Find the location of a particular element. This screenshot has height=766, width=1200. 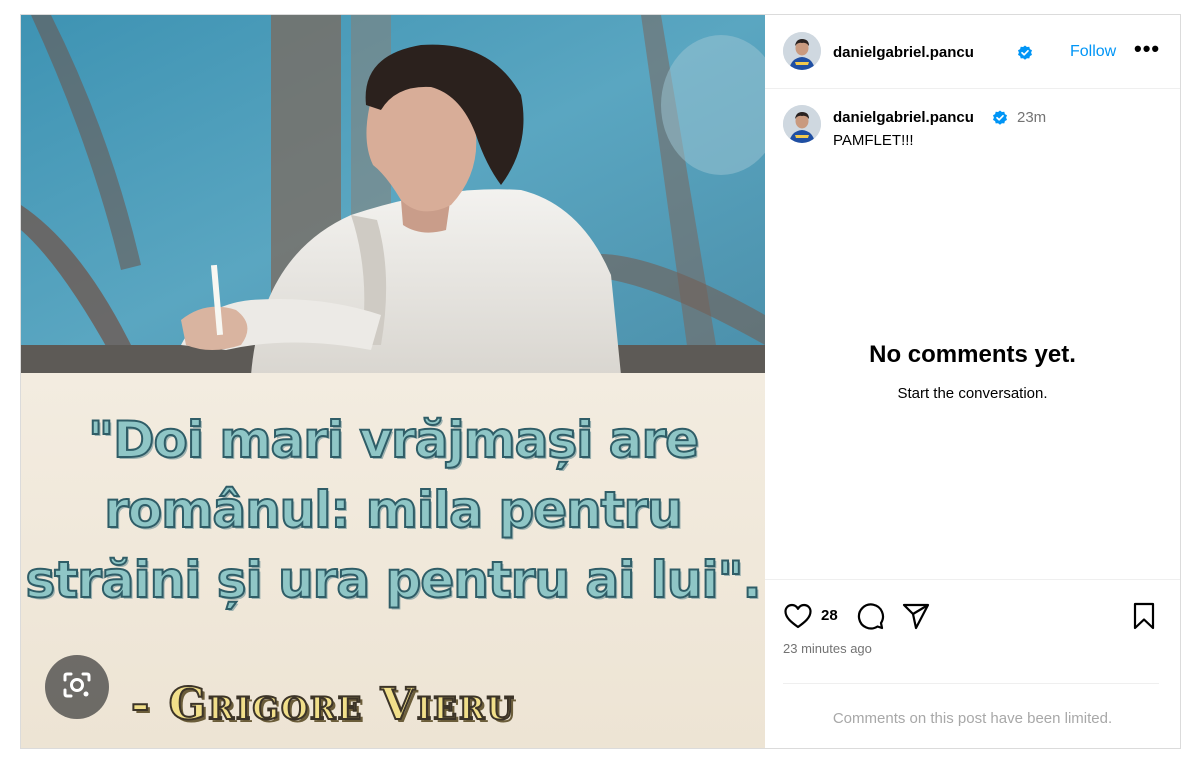

quote-line: "Doi mari vrăjmași are is located at coordinates (393, 440).